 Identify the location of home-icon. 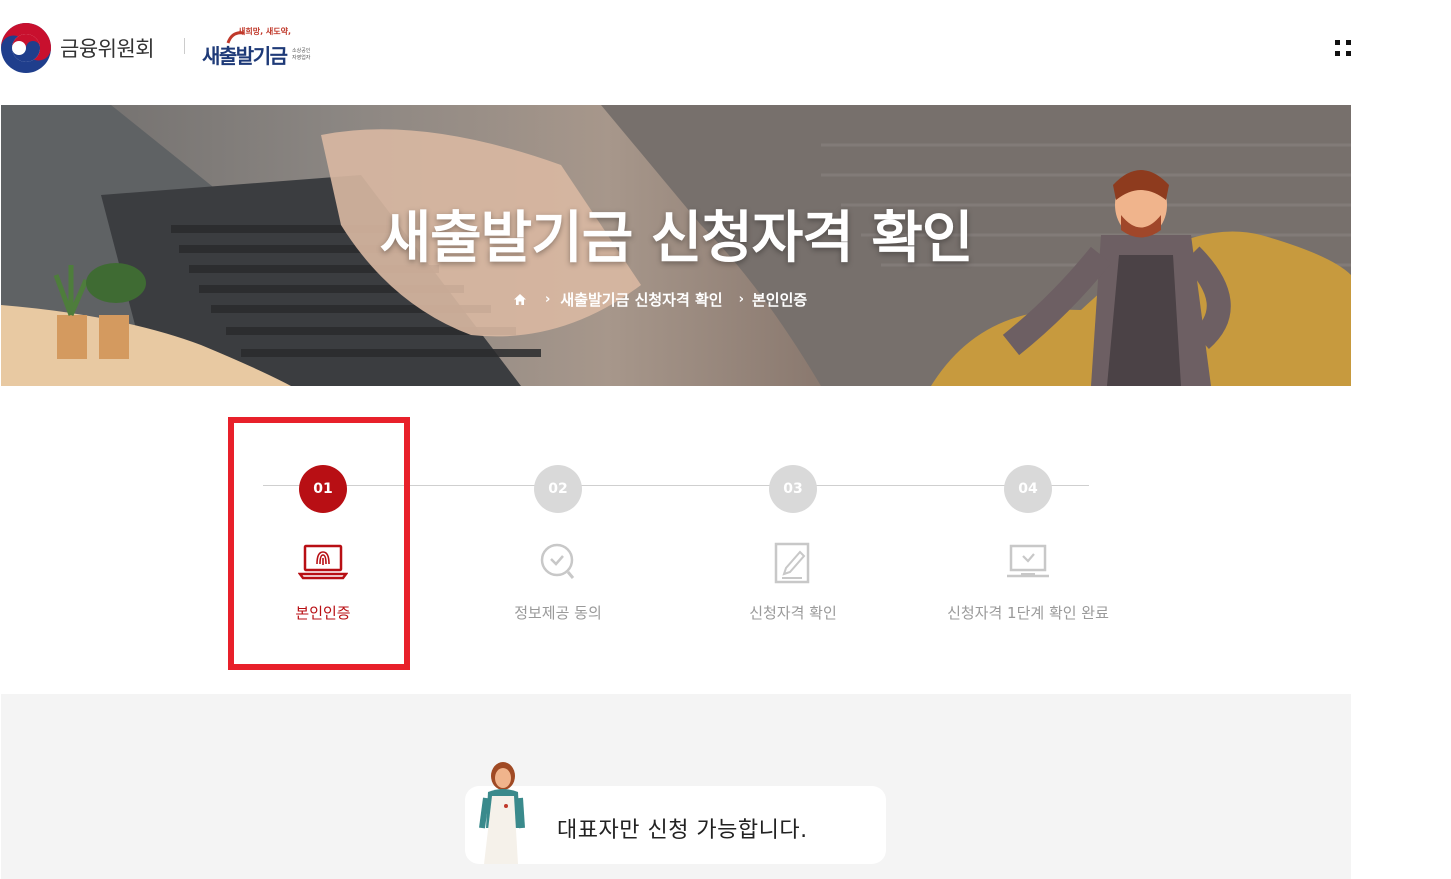
(520, 299).